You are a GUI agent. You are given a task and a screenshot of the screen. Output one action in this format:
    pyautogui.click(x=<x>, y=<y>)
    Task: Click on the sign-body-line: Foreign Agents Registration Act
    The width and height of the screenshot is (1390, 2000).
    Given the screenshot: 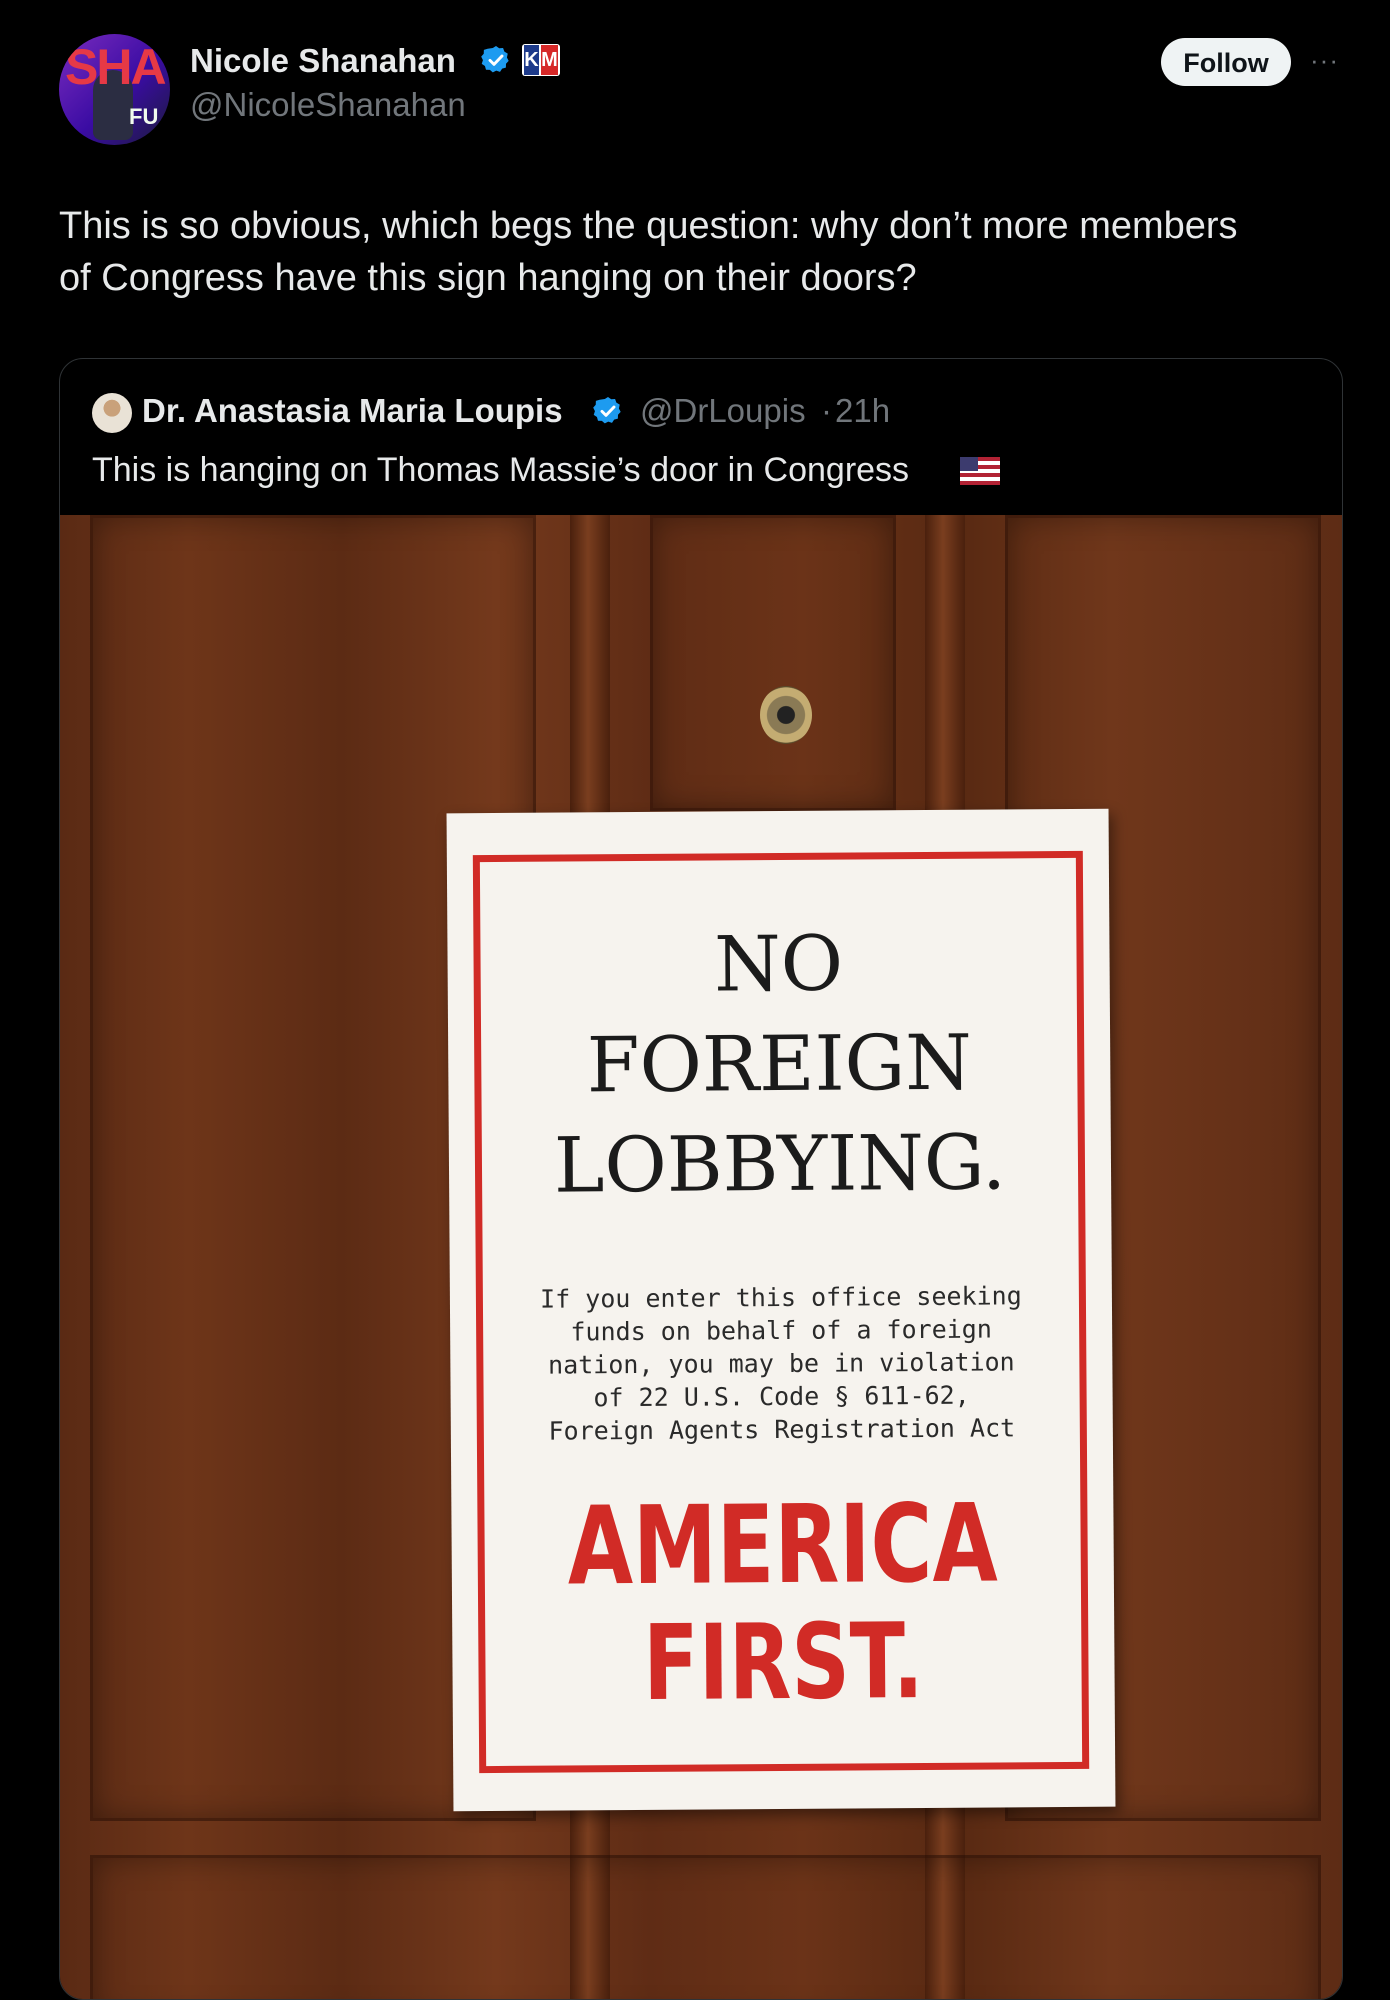 What is the action you would take?
    pyautogui.click(x=782, y=1429)
    